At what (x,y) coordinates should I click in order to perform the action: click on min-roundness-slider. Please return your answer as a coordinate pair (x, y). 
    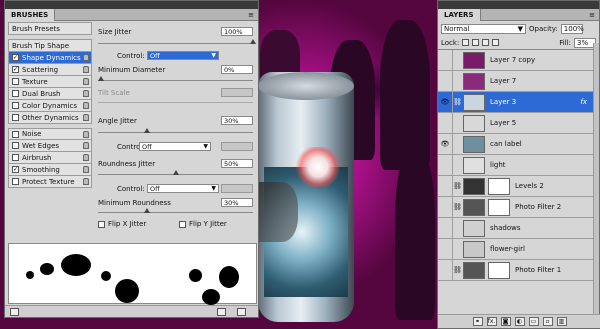
    Looking at the image, I should click on (175, 212).